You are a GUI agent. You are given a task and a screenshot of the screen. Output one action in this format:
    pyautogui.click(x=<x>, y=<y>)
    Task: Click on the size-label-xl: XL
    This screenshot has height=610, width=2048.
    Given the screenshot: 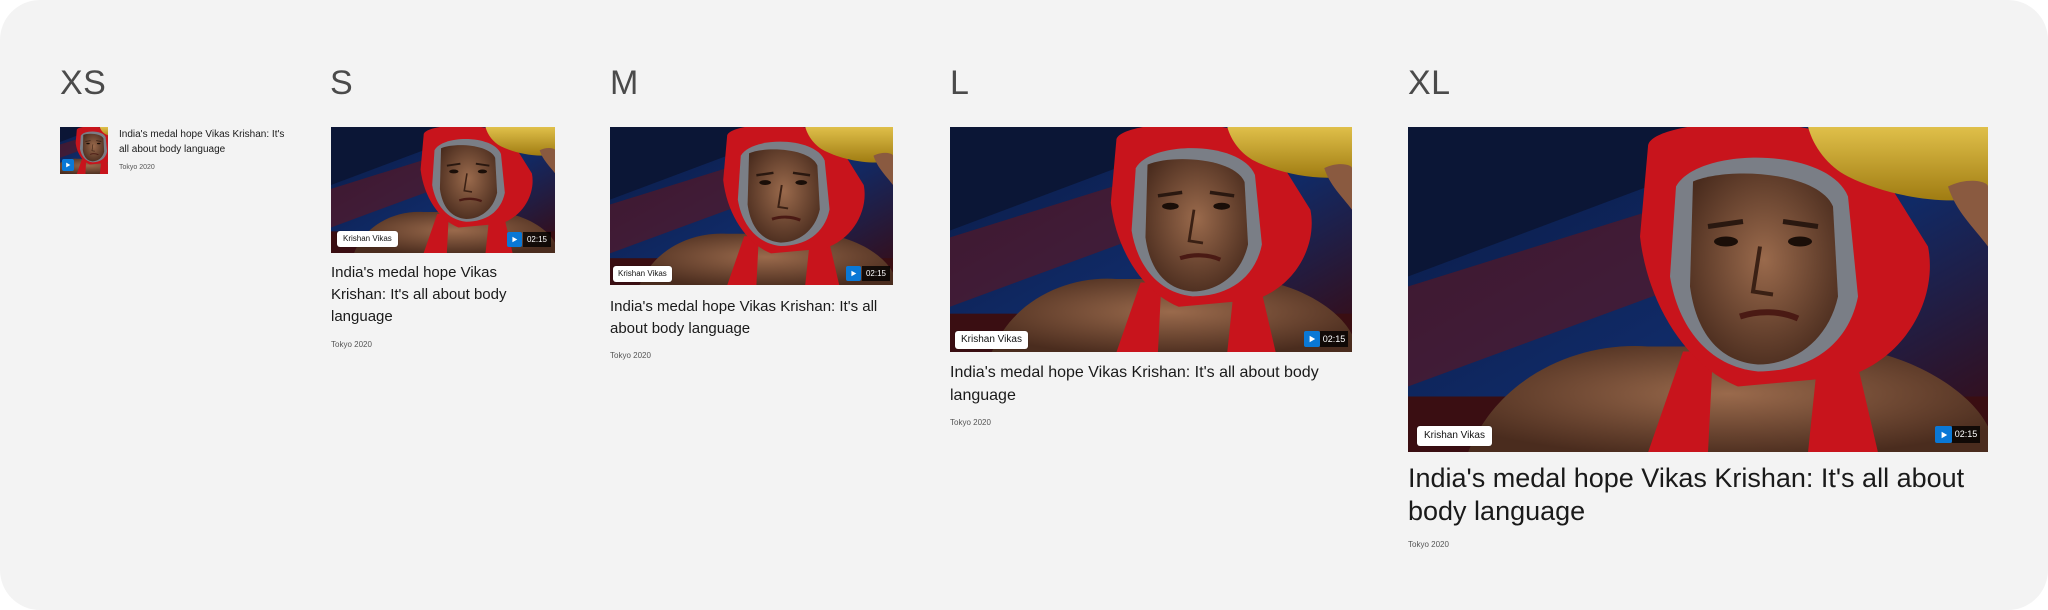 What is the action you would take?
    pyautogui.click(x=1429, y=83)
    